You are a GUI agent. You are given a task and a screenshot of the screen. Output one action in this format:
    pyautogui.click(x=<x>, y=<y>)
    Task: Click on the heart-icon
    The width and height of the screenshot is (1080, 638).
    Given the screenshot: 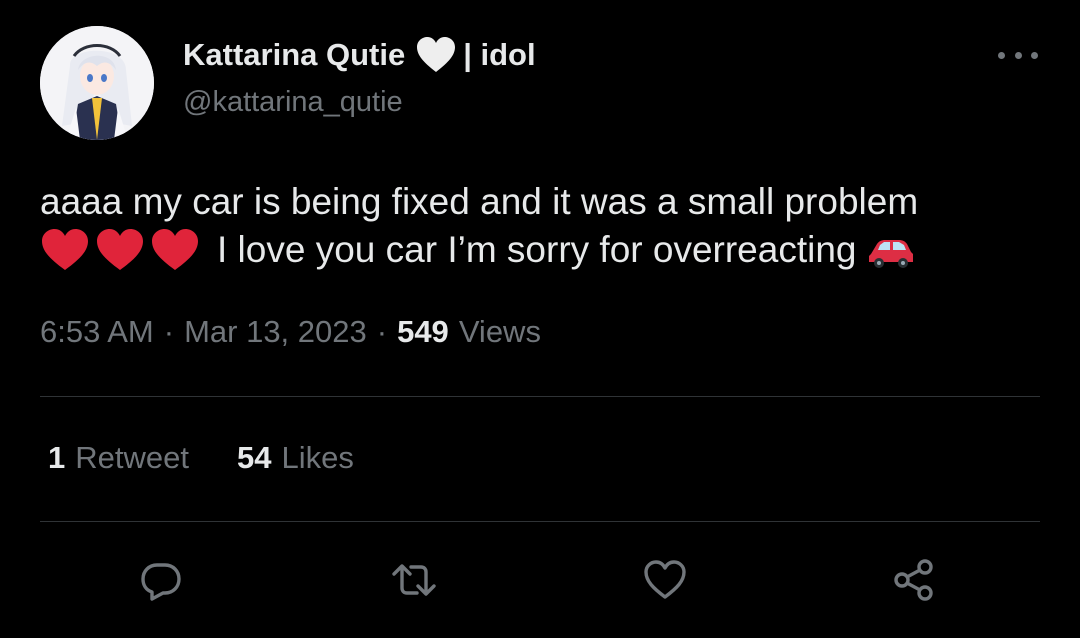 What is the action you would take?
    pyautogui.click(x=665, y=579)
    